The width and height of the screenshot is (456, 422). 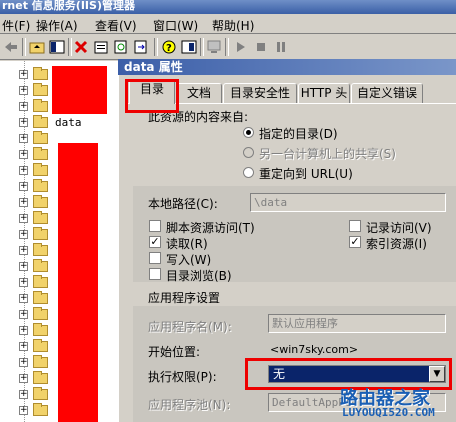 What do you see at coordinates (398, 403) in the screenshot?
I see `watermark-logo: 路由器之家 LUYOUQI520.COM` at bounding box center [398, 403].